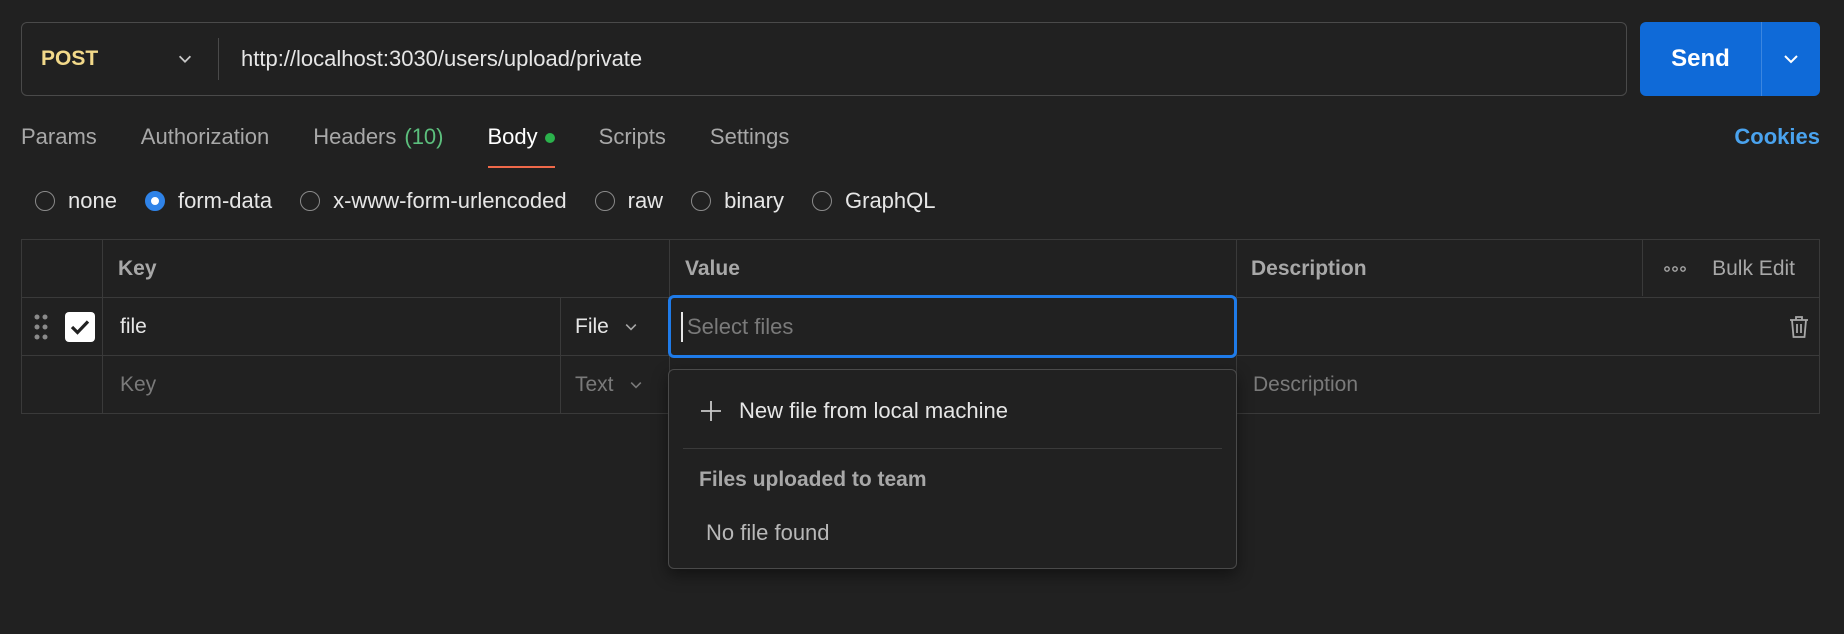 The height and width of the screenshot is (634, 1844). I want to click on bulk-edit-button: Bulk Edit, so click(1753, 269).